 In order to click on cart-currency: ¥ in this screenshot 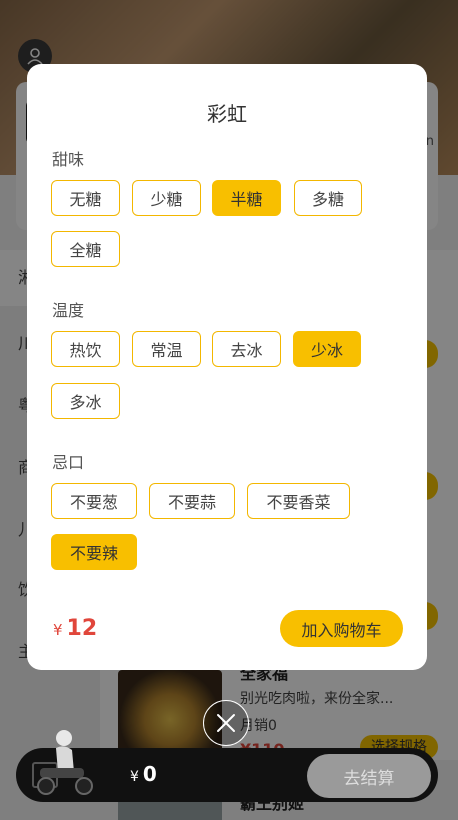, I will do `click(134, 777)`.